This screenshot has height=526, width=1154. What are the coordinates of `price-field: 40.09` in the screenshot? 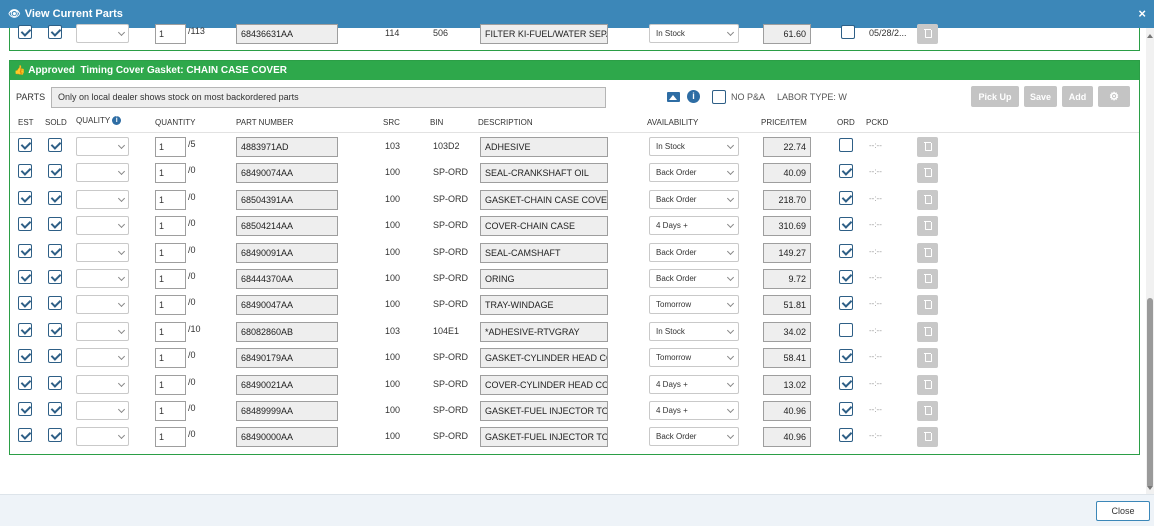 It's located at (787, 173).